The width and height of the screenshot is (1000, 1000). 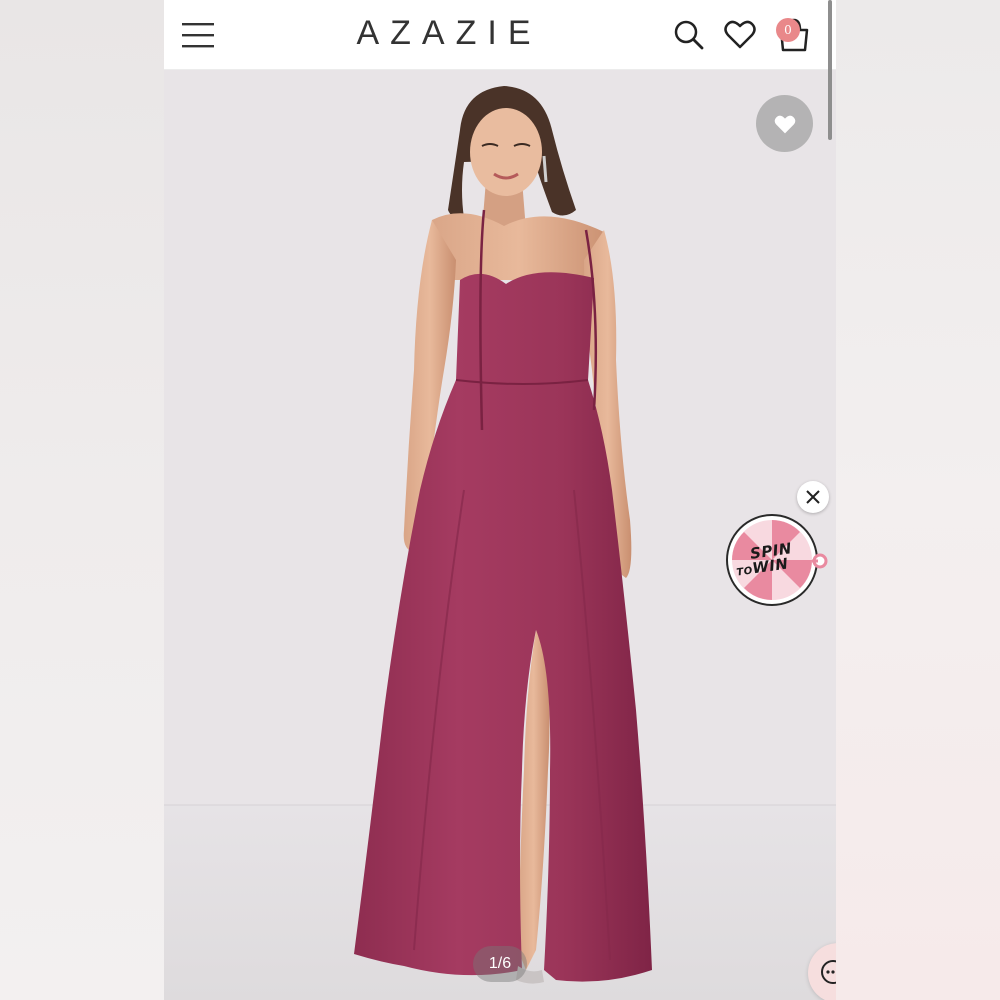 I want to click on brand-logo: AZAZIE, so click(x=445, y=33).